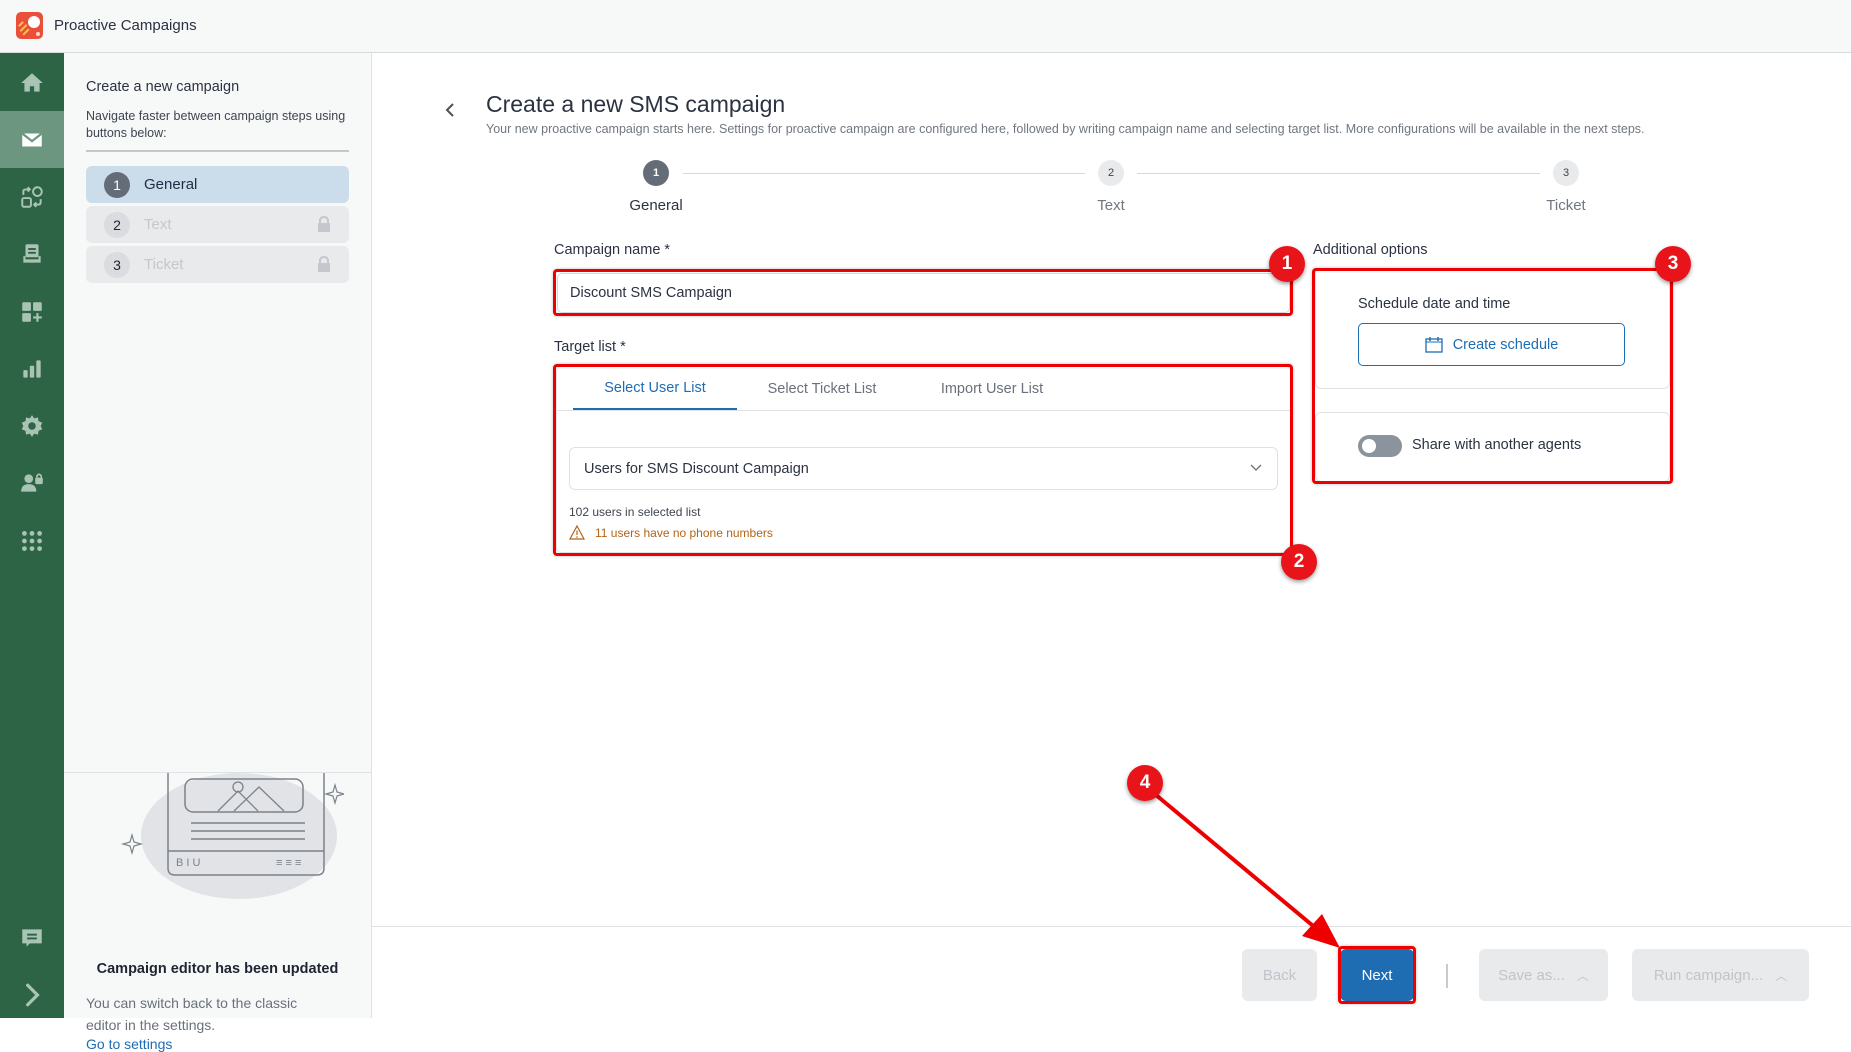  Describe the element at coordinates (992, 389) in the screenshot. I see `tab-import-user-list: Import User List` at that location.